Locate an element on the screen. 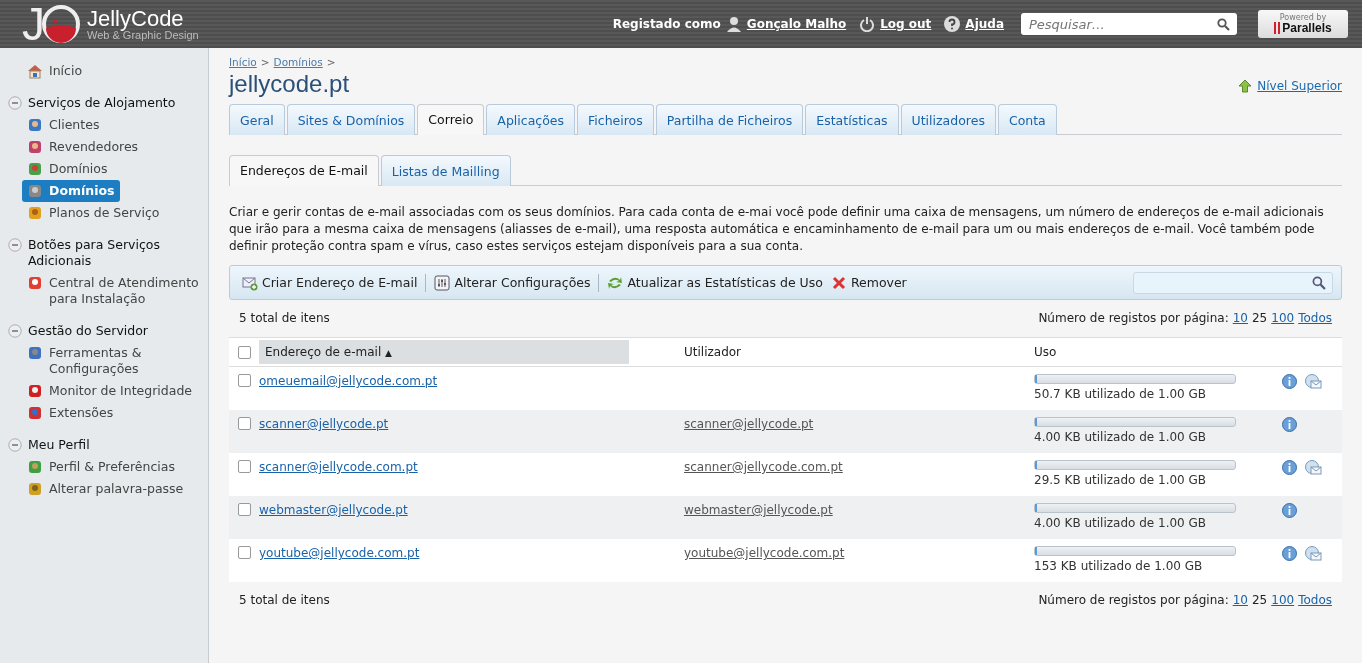  usage-text: 50.7 KB utilizado de 1.00 GB is located at coordinates (1121, 394).